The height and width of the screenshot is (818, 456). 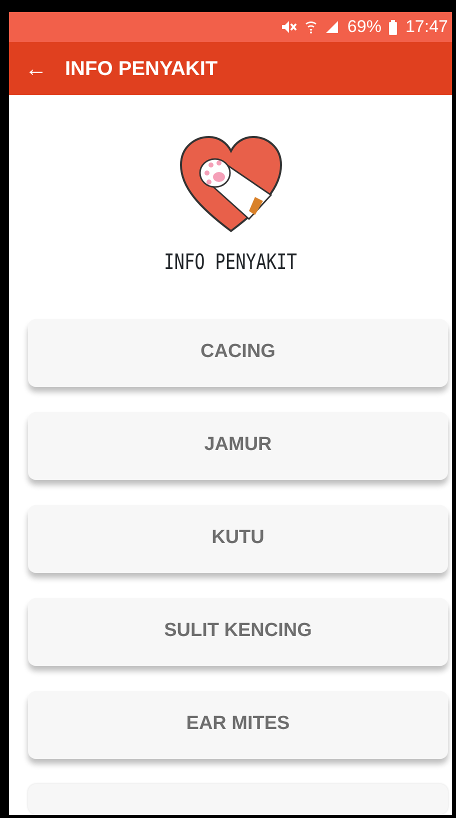 I want to click on signal-icon, so click(x=332, y=27).